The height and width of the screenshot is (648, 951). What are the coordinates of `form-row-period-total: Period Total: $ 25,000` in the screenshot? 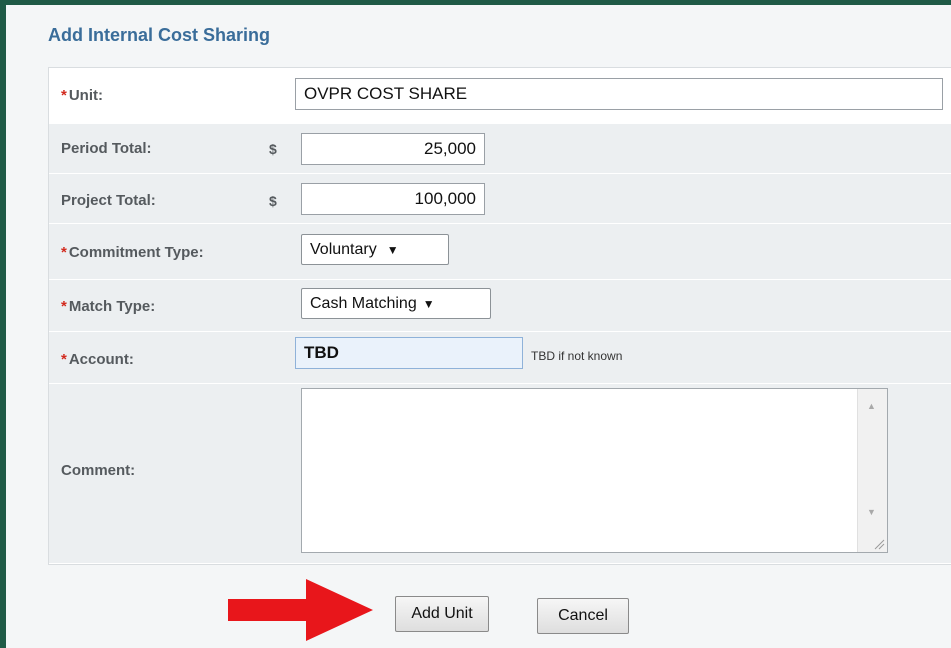 It's located at (500, 149).